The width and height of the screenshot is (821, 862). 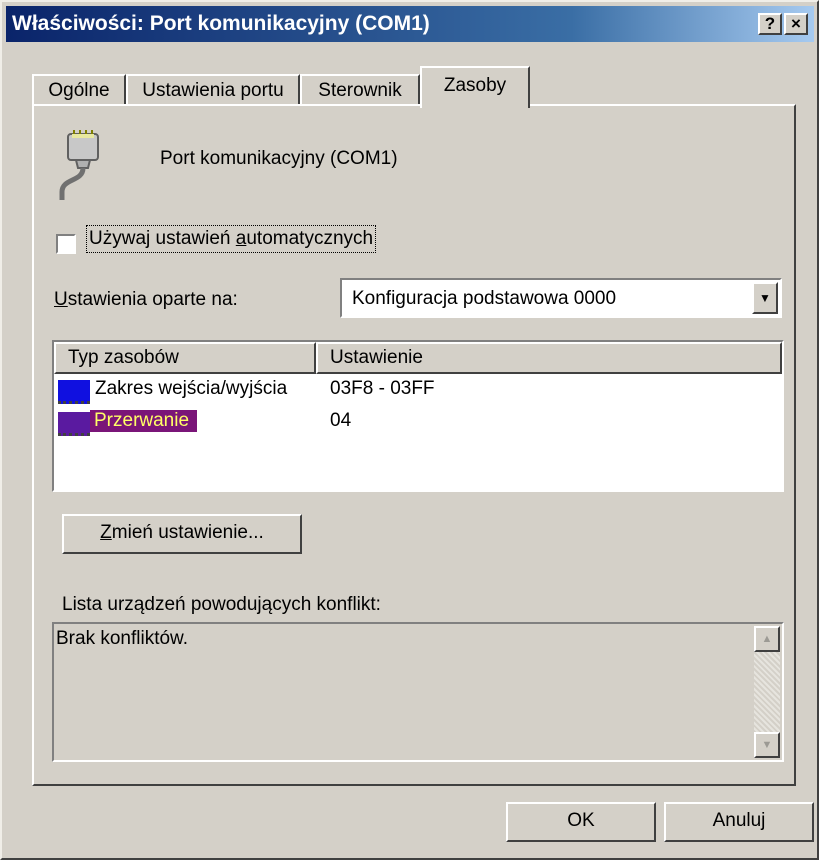 I want to click on resource-type: Przerwanie, so click(x=144, y=421).